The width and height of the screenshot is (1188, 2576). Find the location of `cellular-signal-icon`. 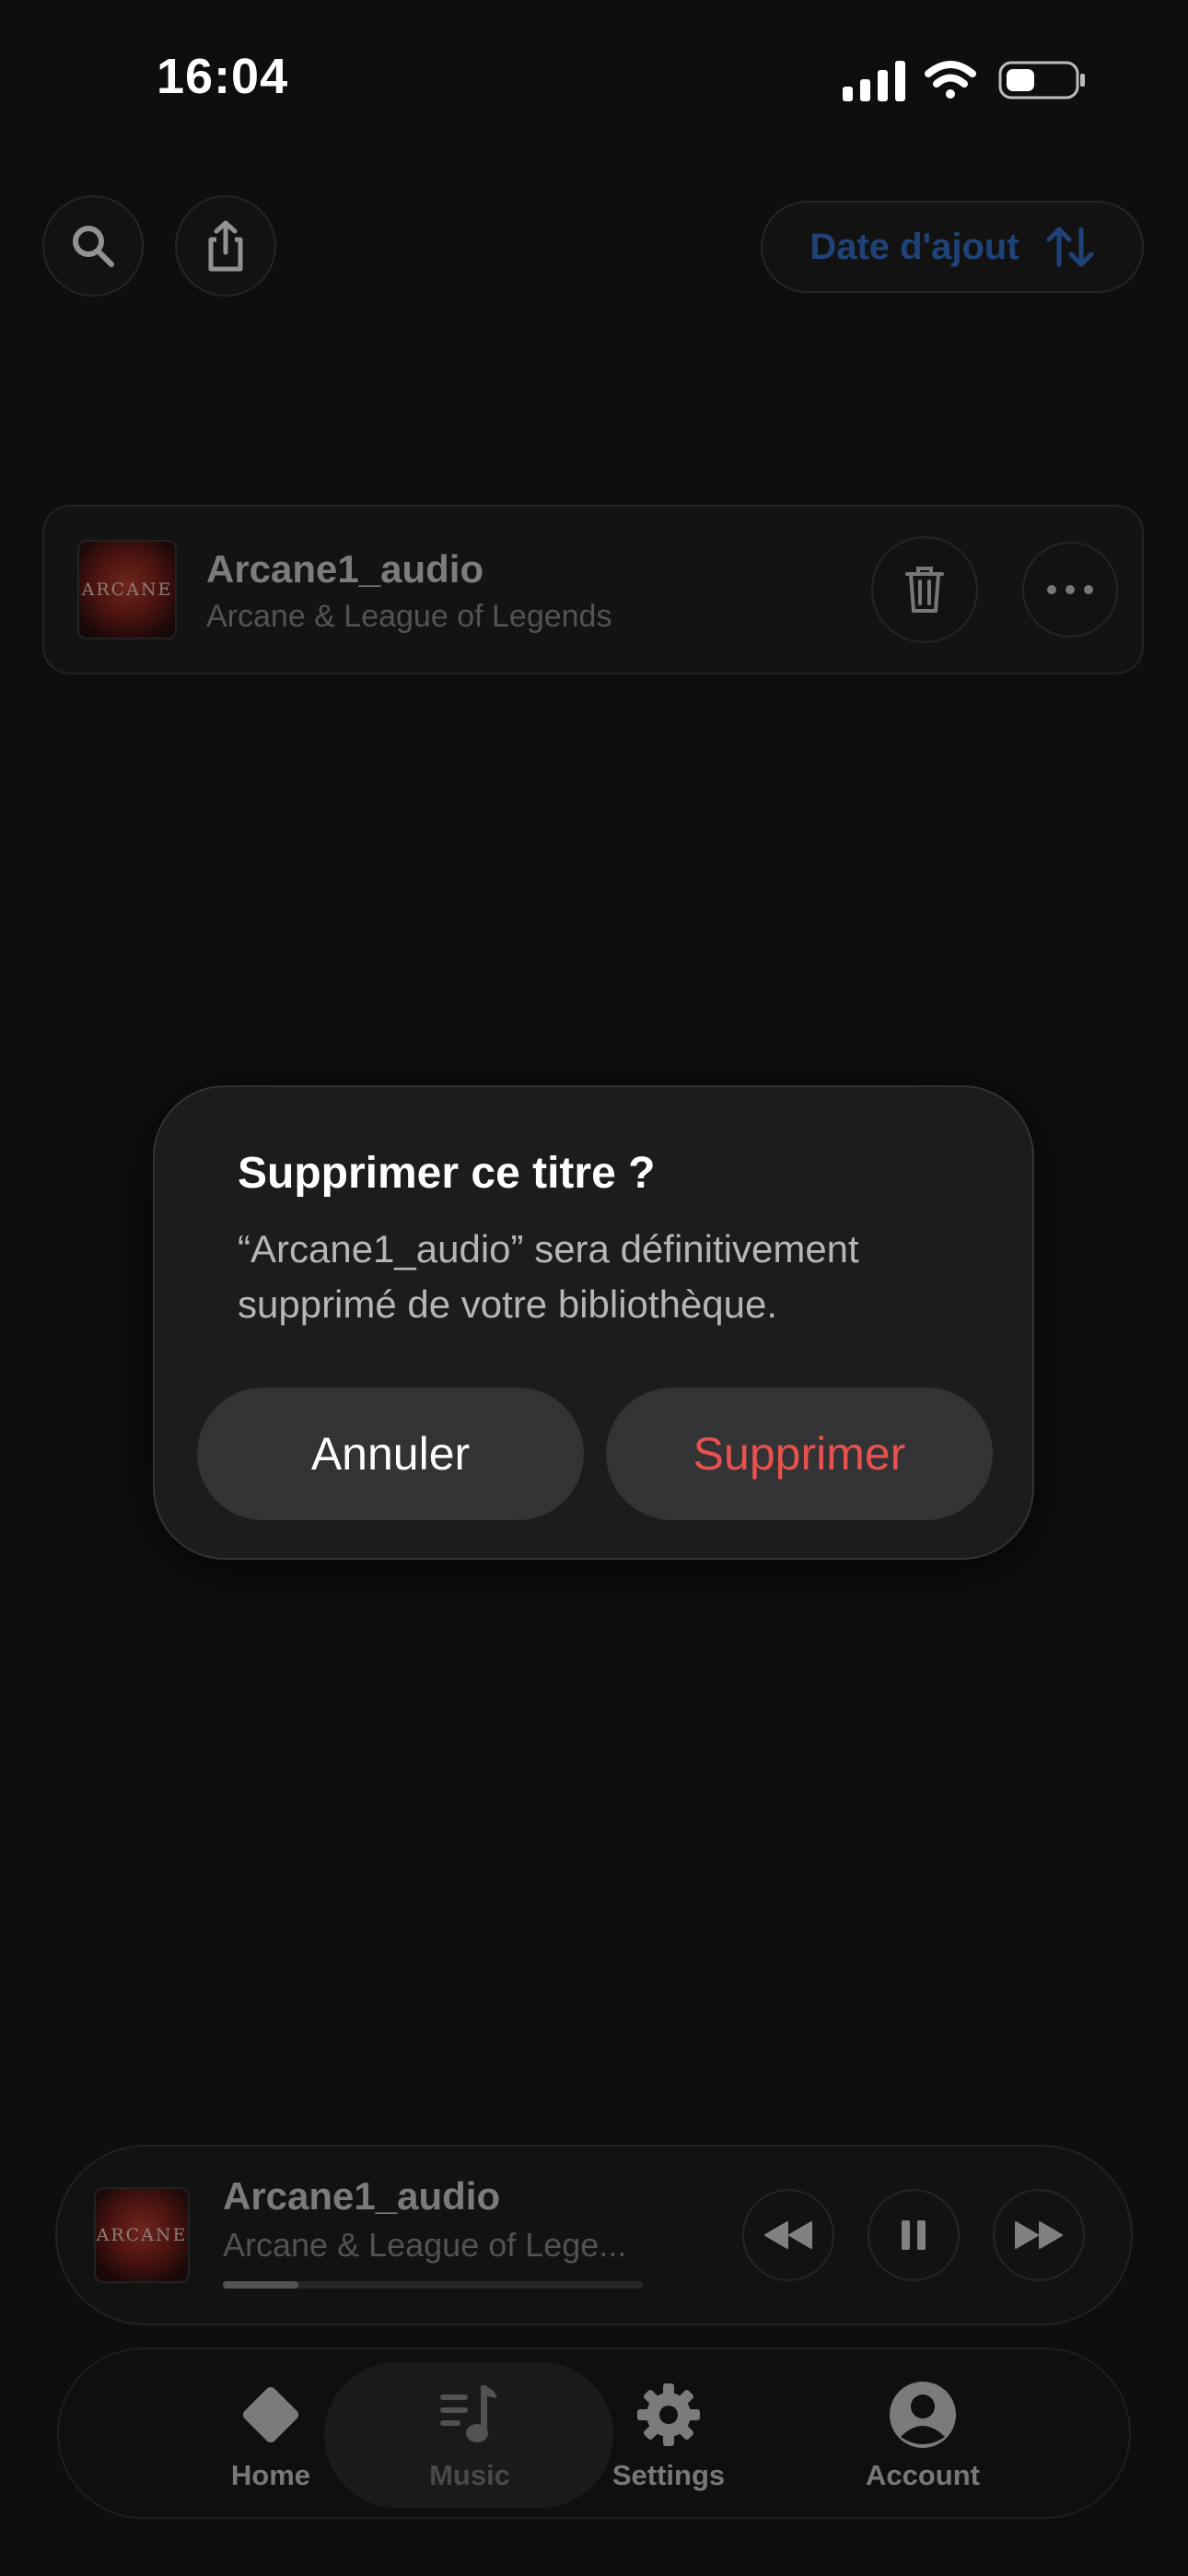

cellular-signal-icon is located at coordinates (874, 81).